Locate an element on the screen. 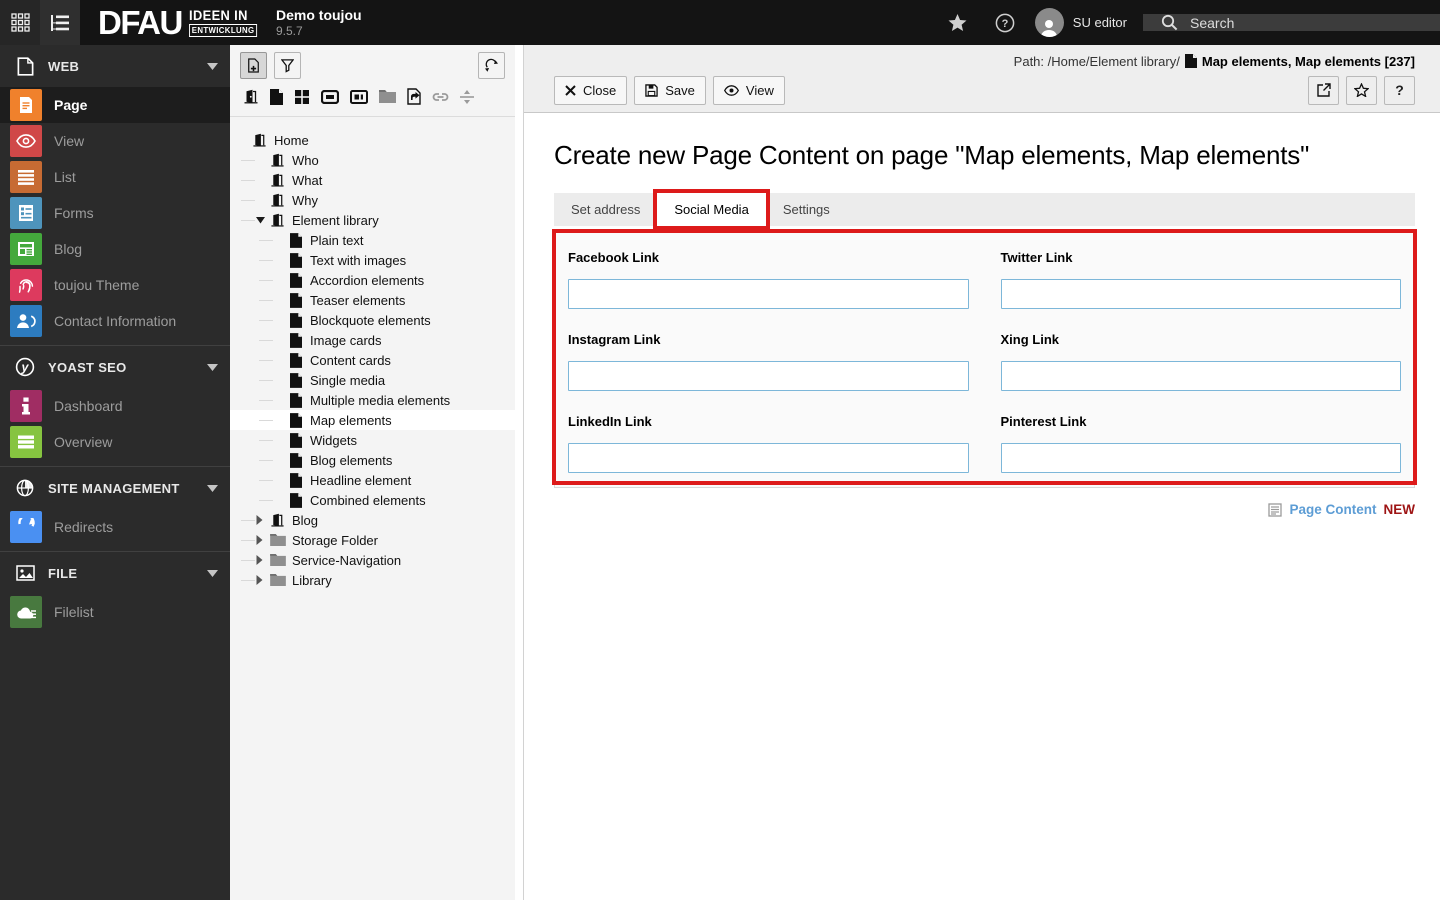 This screenshot has height=900, width=1440. avatar is located at coordinates (1049, 22).